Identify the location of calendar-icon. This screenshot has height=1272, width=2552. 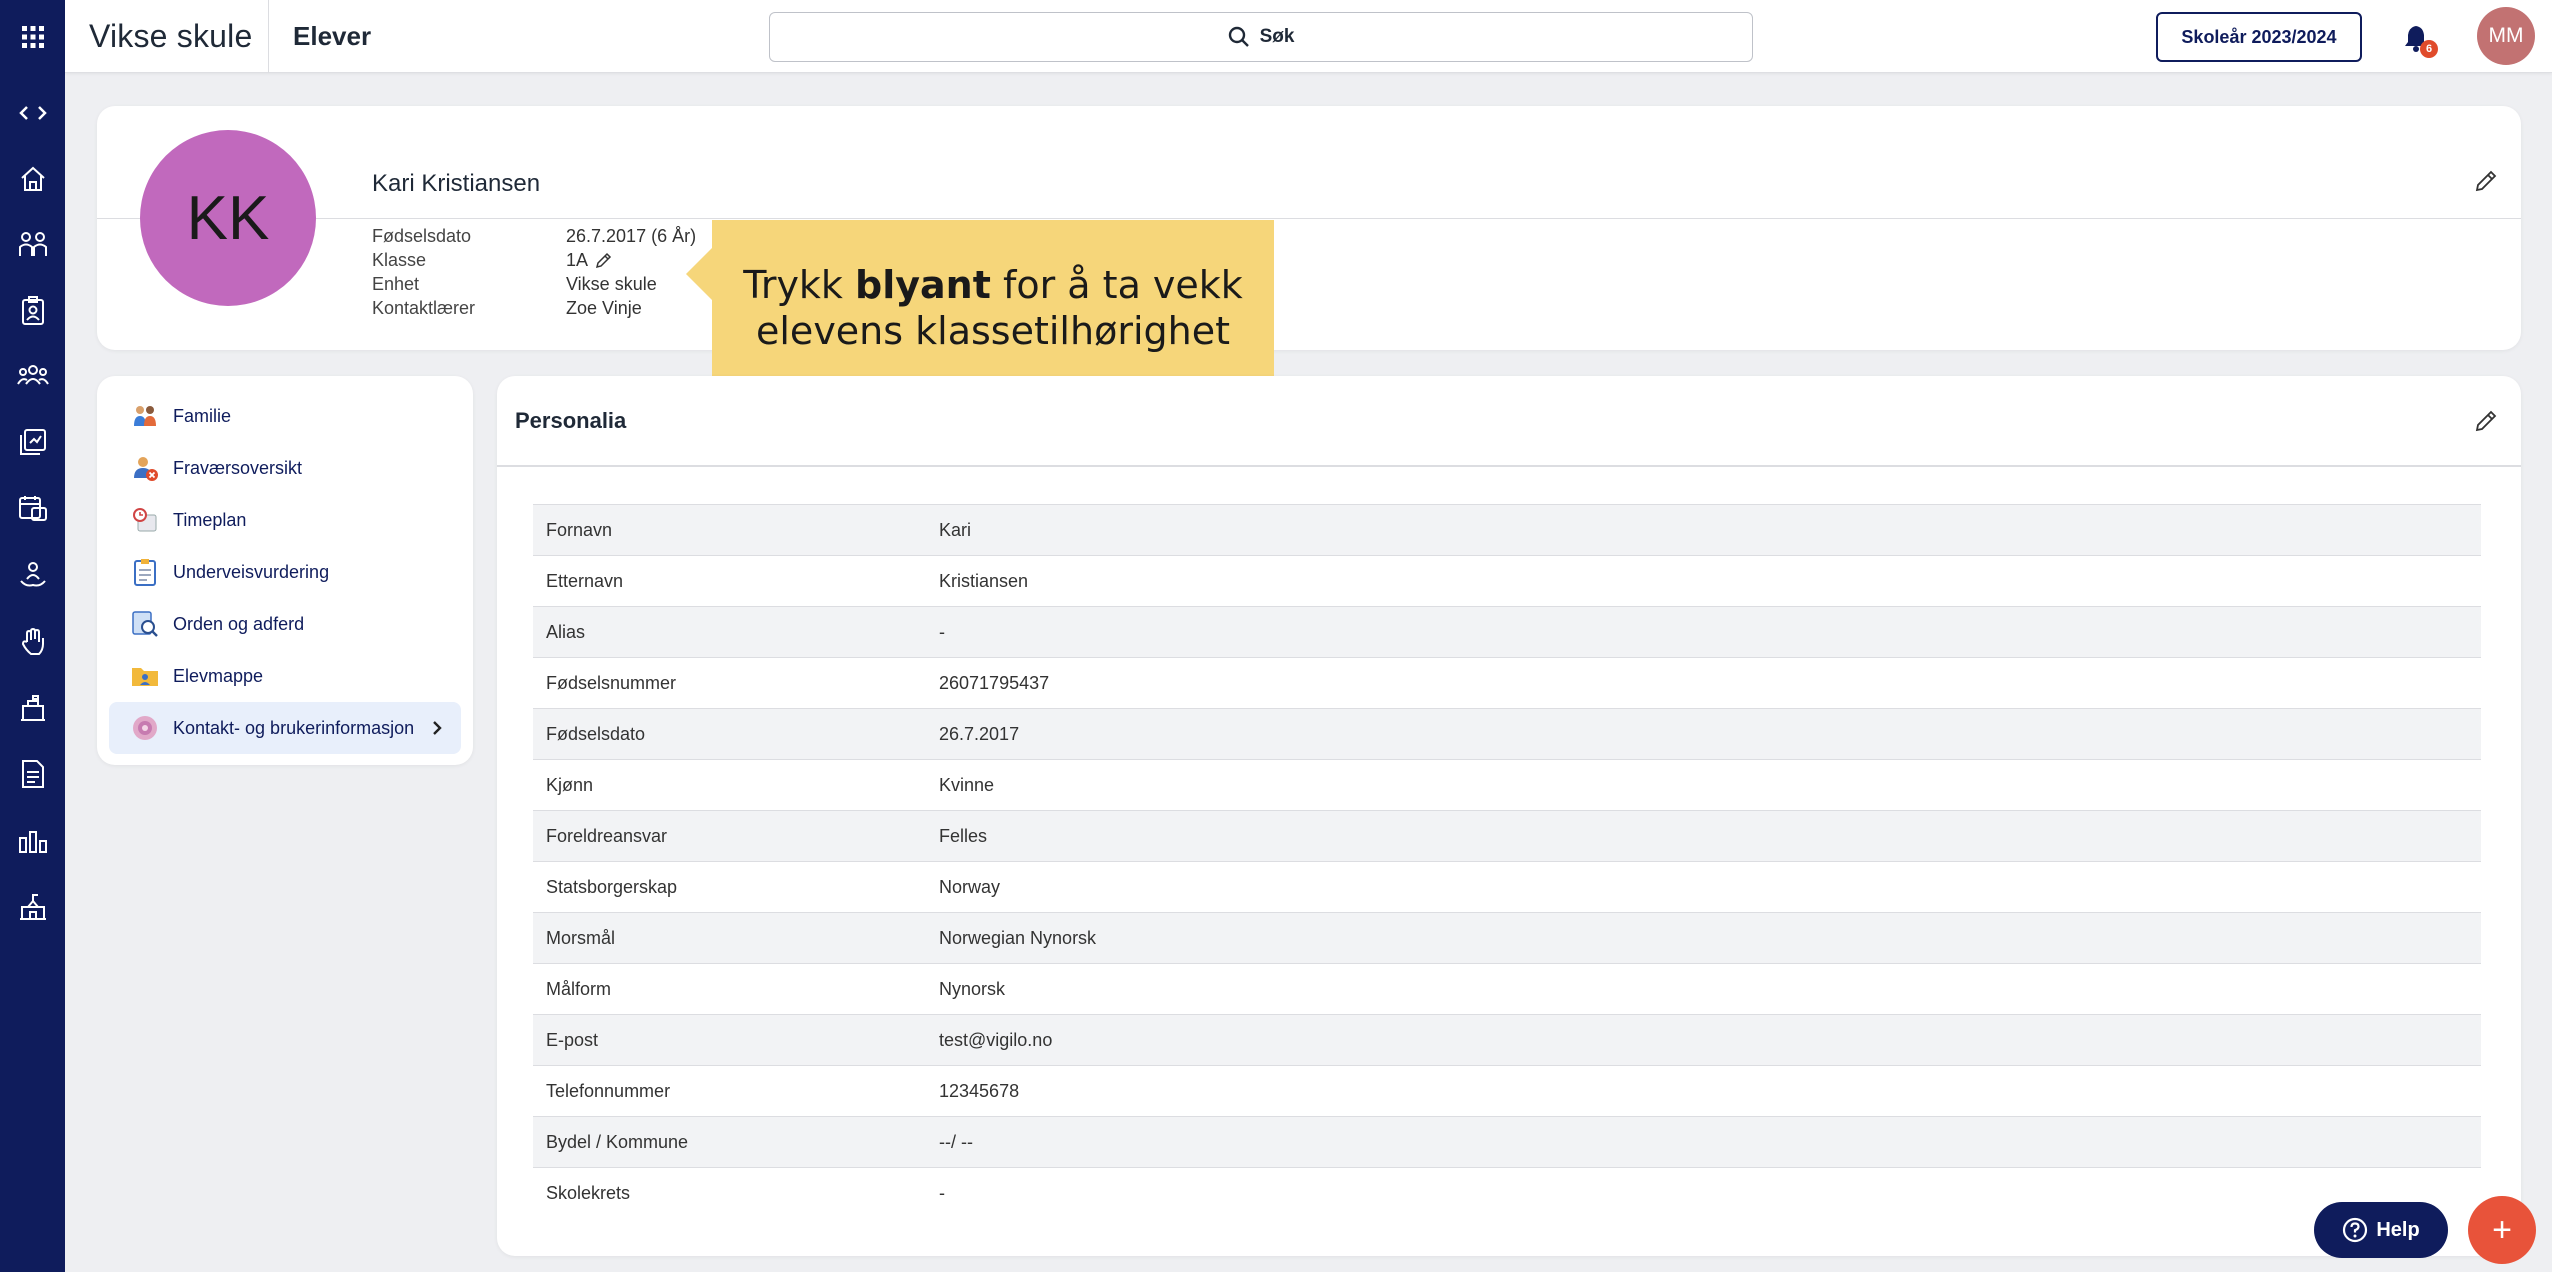
(32, 508).